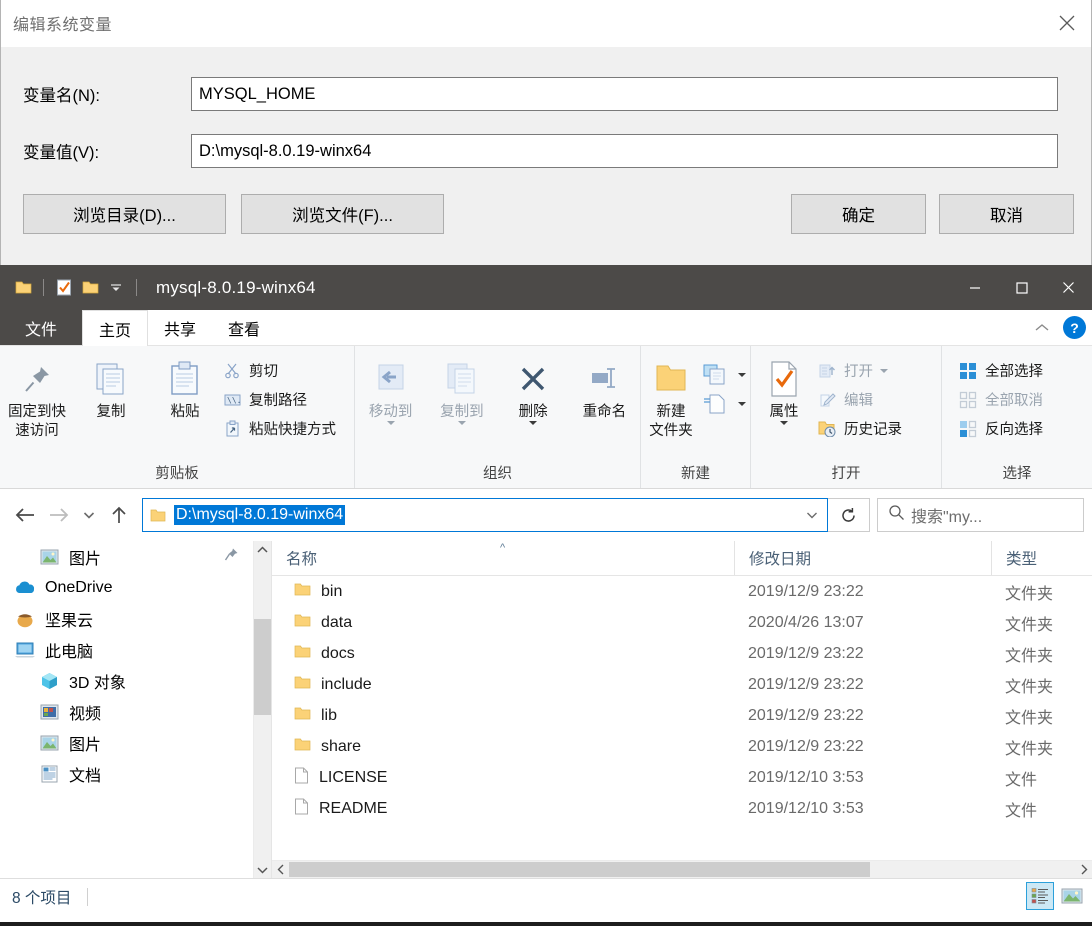  Describe the element at coordinates (974, 287) in the screenshot. I see `minimize-icon` at that location.